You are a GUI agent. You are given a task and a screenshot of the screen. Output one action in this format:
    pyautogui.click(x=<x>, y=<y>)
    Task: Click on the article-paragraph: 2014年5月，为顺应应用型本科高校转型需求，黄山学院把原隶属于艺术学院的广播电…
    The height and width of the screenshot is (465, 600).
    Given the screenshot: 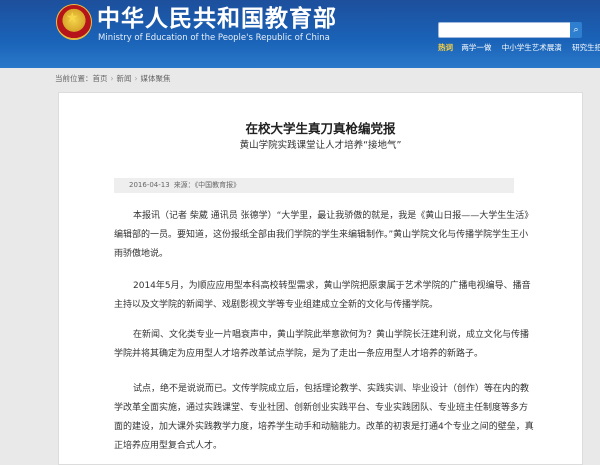 What is the action you would take?
    pyautogui.click(x=322, y=295)
    